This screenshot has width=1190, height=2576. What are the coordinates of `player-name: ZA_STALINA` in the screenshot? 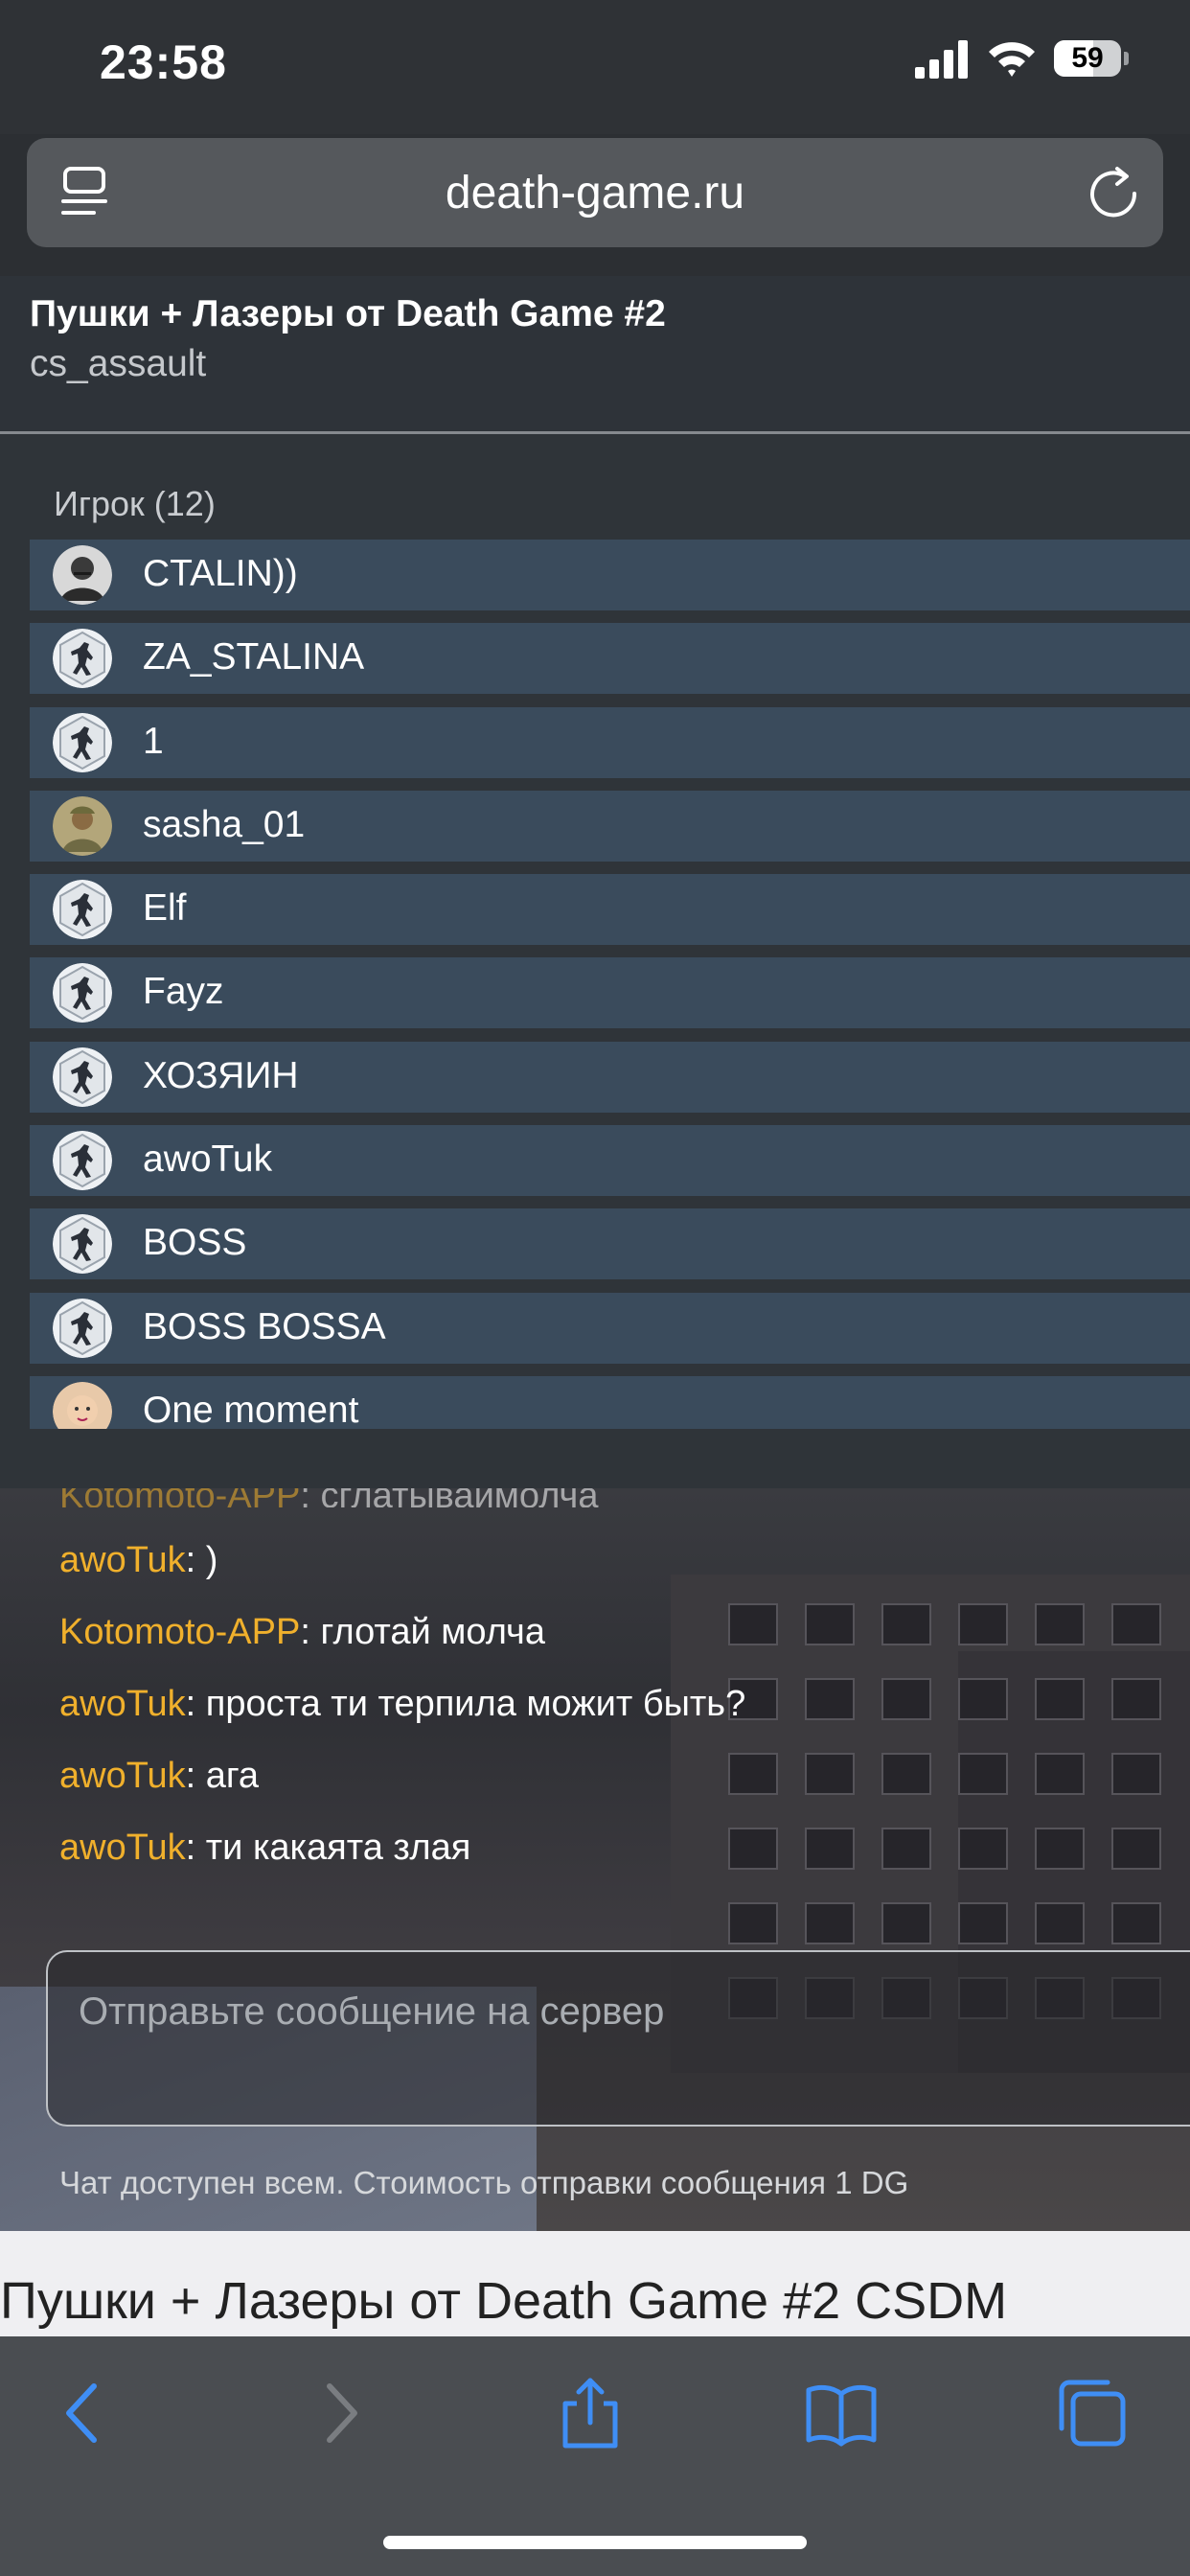 It's located at (254, 657).